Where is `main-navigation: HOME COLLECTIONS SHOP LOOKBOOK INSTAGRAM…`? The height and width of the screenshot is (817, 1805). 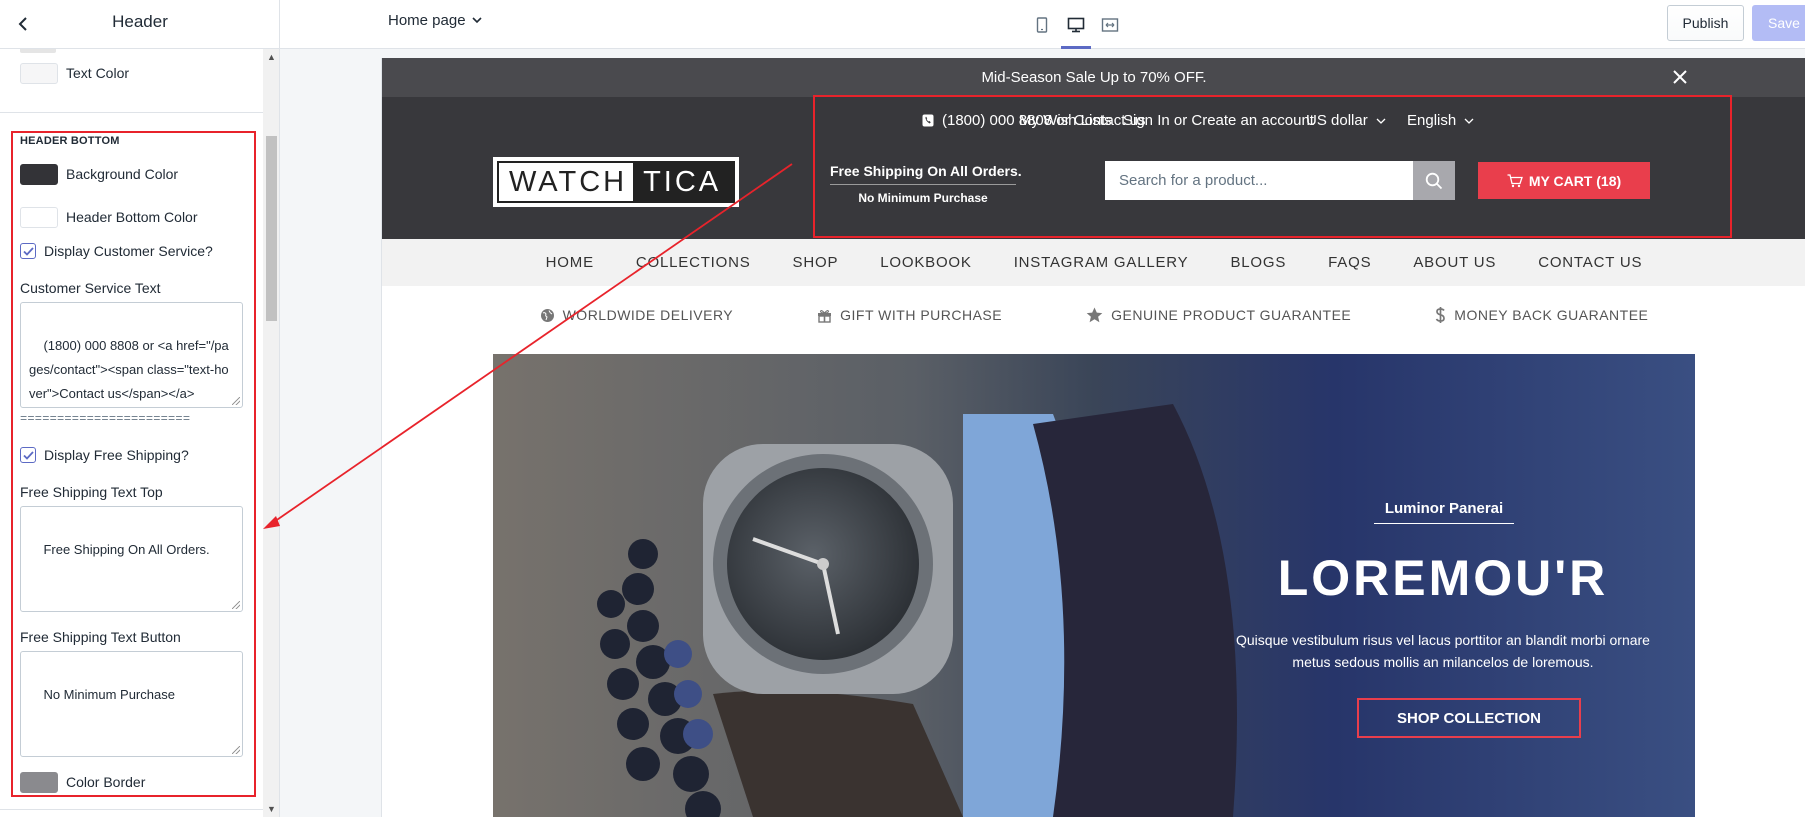
main-navigation: HOME COLLECTIONS SHOP LOOKBOOK INSTAGRAM… is located at coordinates (1093, 262).